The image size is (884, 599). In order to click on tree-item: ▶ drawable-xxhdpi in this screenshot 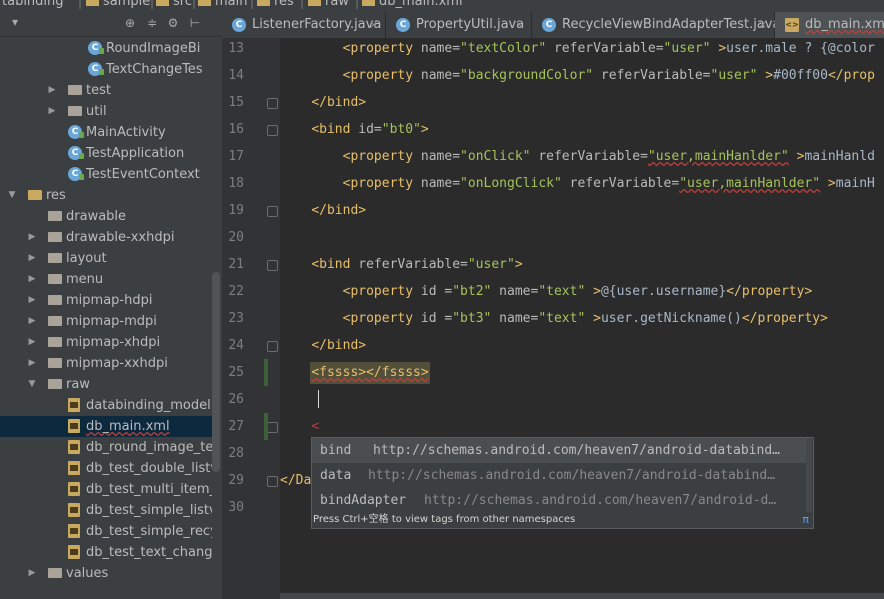, I will do `click(106, 237)`.